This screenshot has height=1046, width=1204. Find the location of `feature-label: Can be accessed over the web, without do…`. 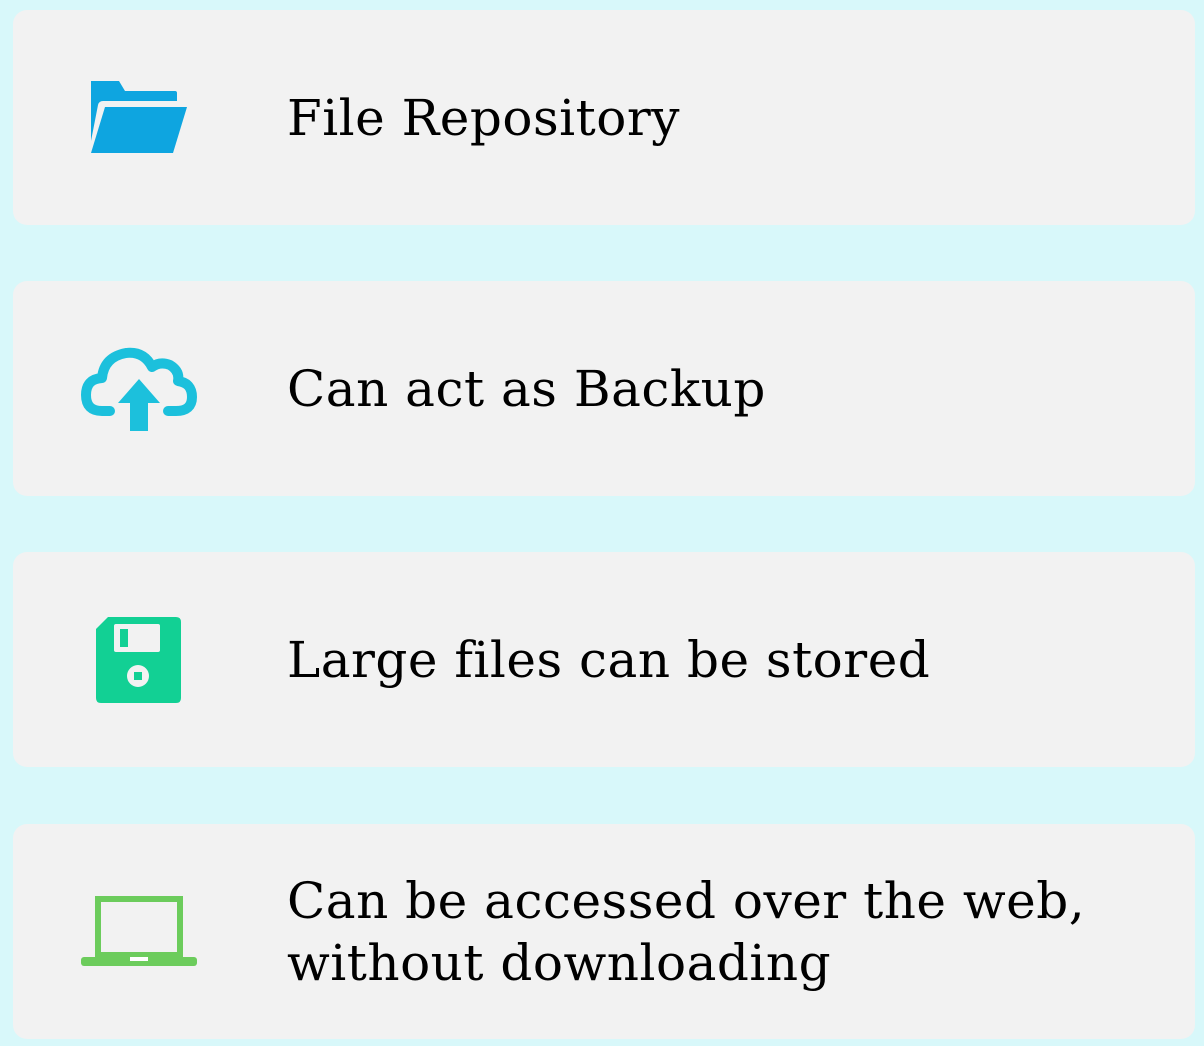

feature-label: Can be accessed over the web, without do… is located at coordinates (686, 931).